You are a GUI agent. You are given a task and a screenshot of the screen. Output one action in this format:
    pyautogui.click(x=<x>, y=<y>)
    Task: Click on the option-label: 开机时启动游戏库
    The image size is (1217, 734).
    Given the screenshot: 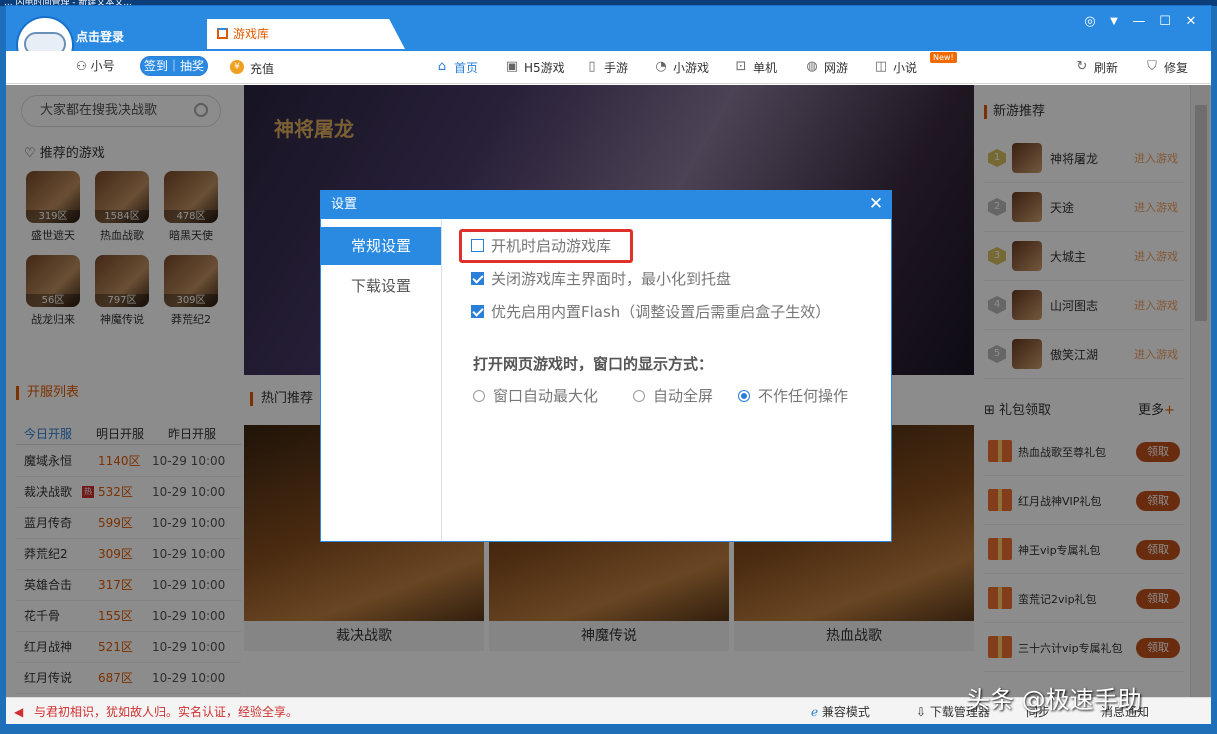 What is the action you would take?
    pyautogui.click(x=551, y=246)
    